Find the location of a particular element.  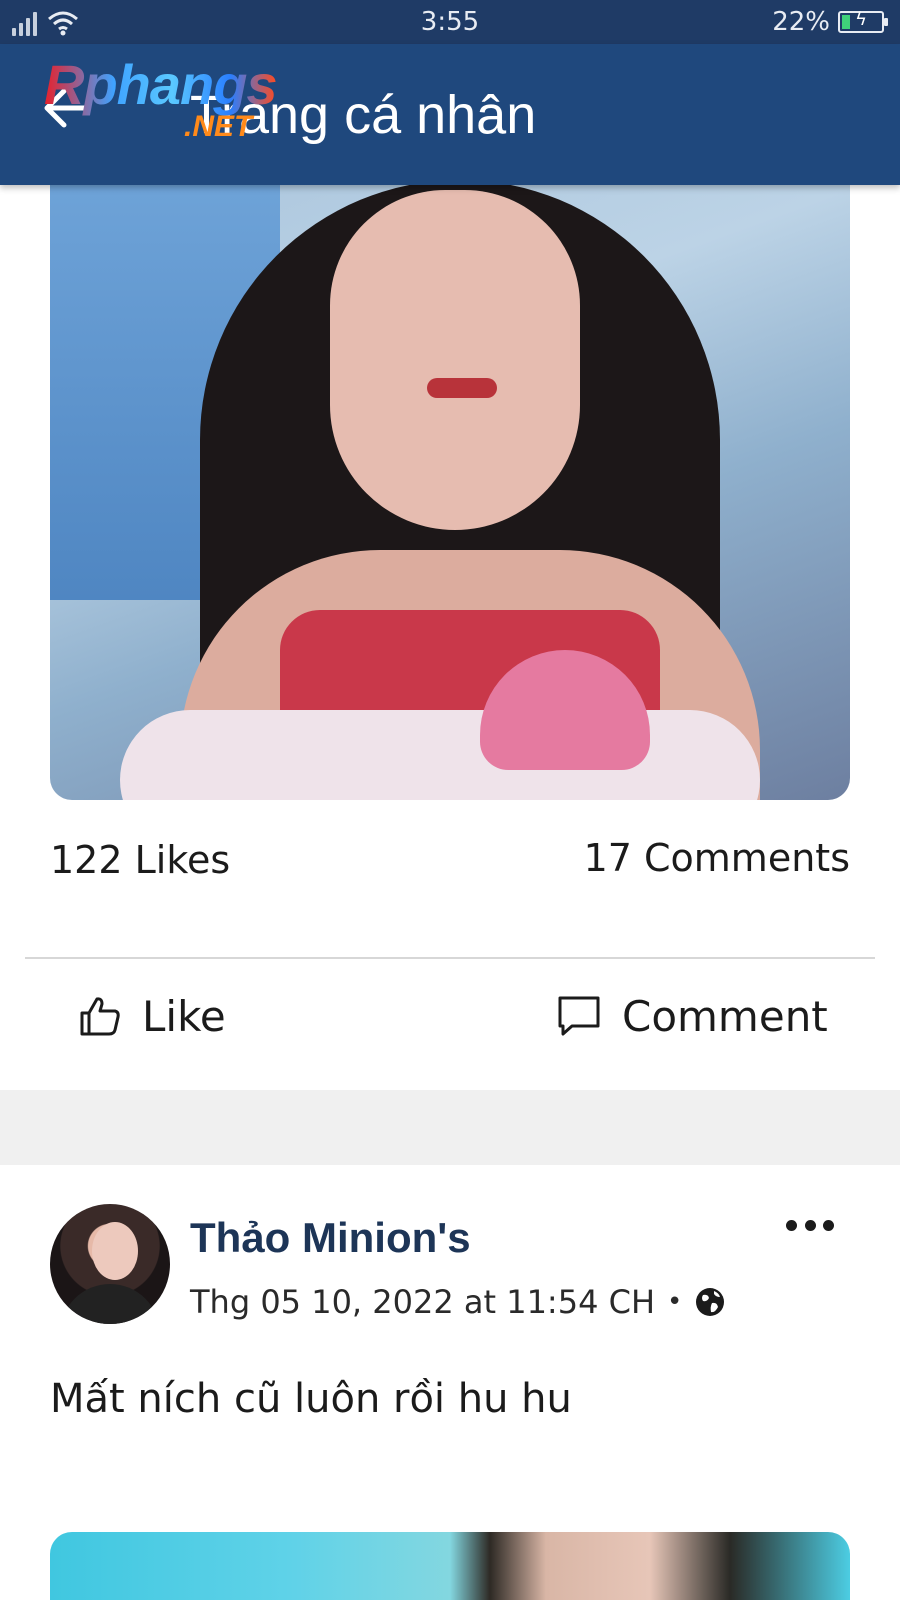

status-bar: 3:55 22% ϟ is located at coordinates (450, 22).